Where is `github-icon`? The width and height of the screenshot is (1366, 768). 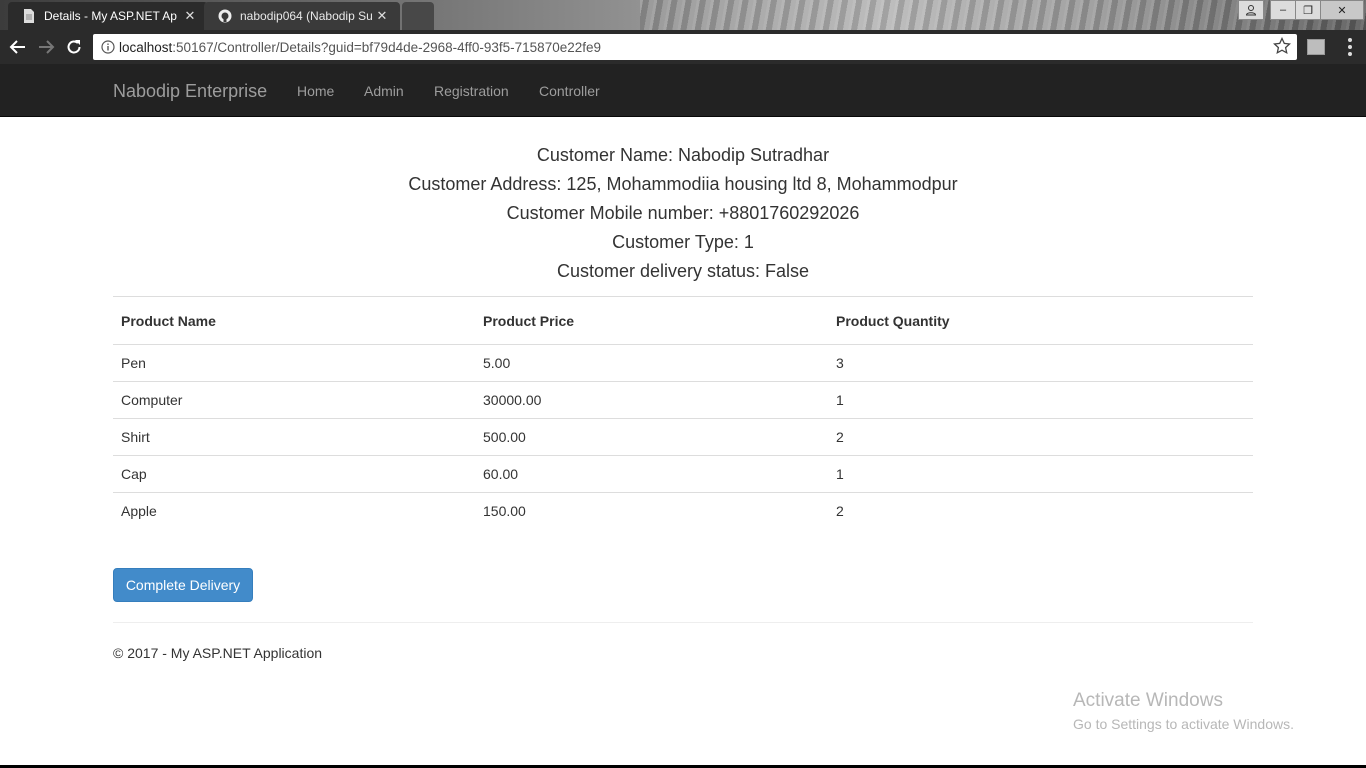 github-icon is located at coordinates (225, 16).